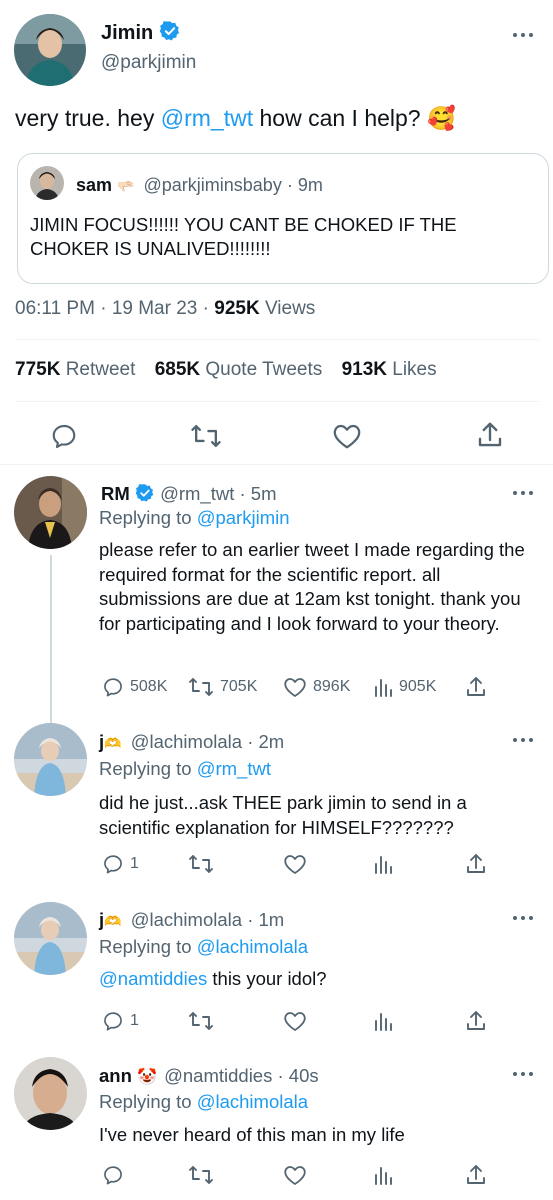  Describe the element at coordinates (50, 50) in the screenshot. I see `jimin-avatar` at that location.